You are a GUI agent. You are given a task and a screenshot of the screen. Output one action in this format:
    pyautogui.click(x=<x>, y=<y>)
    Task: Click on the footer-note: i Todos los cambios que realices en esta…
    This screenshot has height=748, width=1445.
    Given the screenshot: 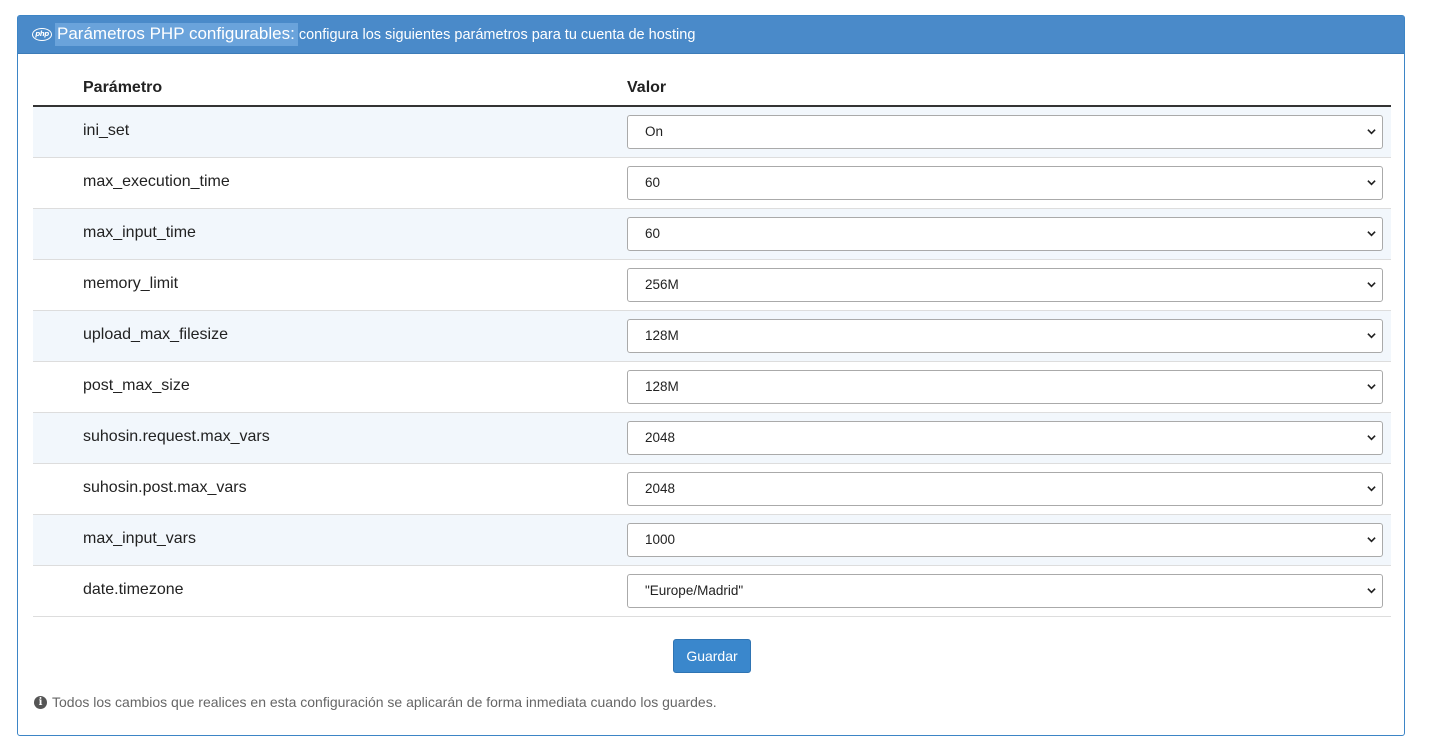 What is the action you would take?
    pyautogui.click(x=375, y=702)
    